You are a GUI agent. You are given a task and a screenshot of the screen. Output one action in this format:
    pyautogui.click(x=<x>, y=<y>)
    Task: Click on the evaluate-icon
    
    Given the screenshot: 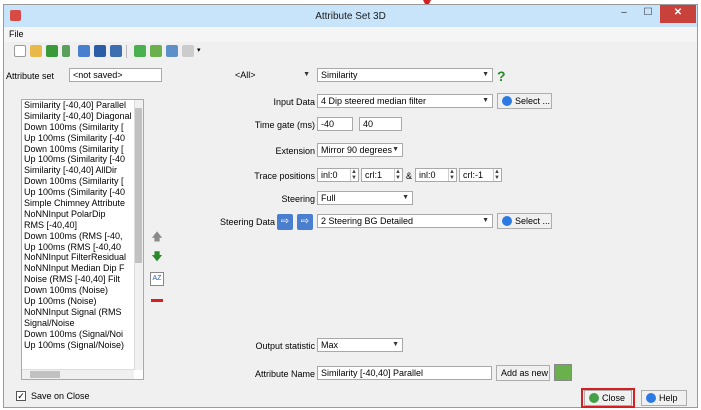 What is the action you would take?
    pyautogui.click(x=140, y=51)
    